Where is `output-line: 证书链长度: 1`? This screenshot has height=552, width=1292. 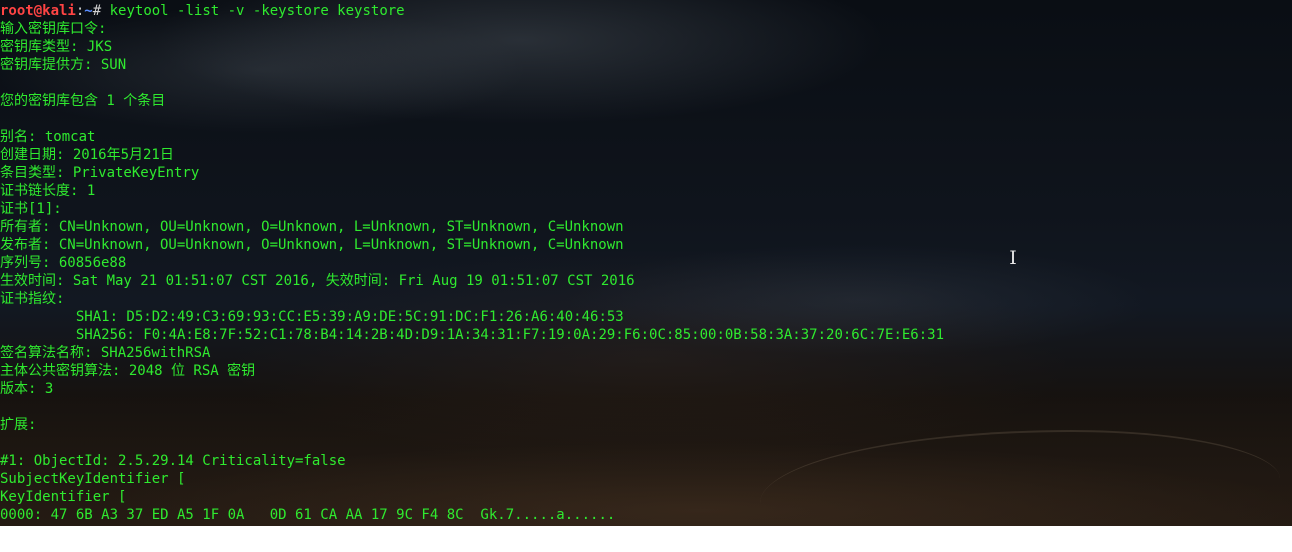 output-line: 证书链长度: 1 is located at coordinates (48, 191).